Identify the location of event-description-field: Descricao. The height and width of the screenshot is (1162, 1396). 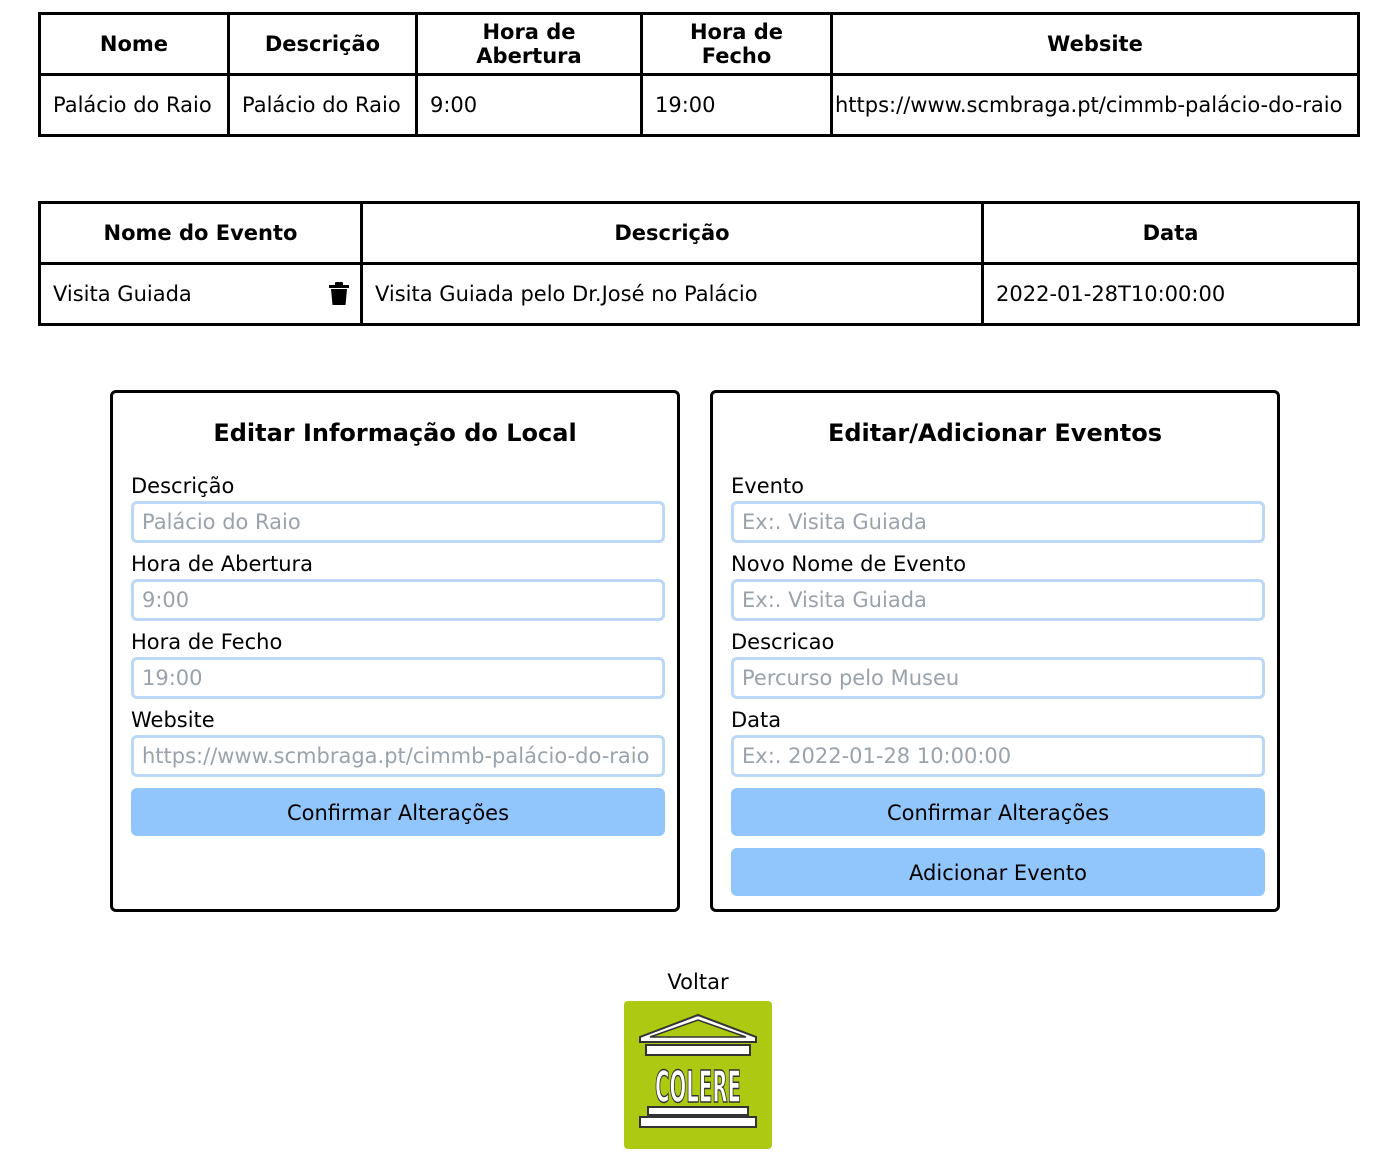
(998, 663).